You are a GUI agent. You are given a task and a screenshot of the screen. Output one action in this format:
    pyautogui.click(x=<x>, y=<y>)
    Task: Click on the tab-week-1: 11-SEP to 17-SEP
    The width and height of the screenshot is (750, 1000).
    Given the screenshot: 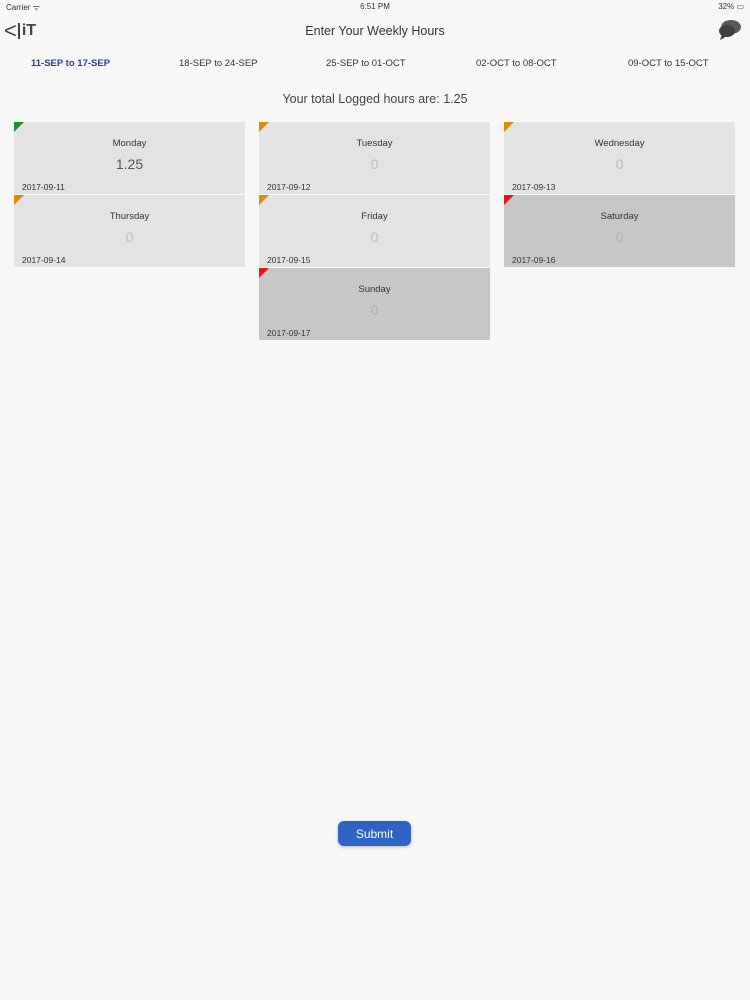 What is the action you would take?
    pyautogui.click(x=70, y=63)
    